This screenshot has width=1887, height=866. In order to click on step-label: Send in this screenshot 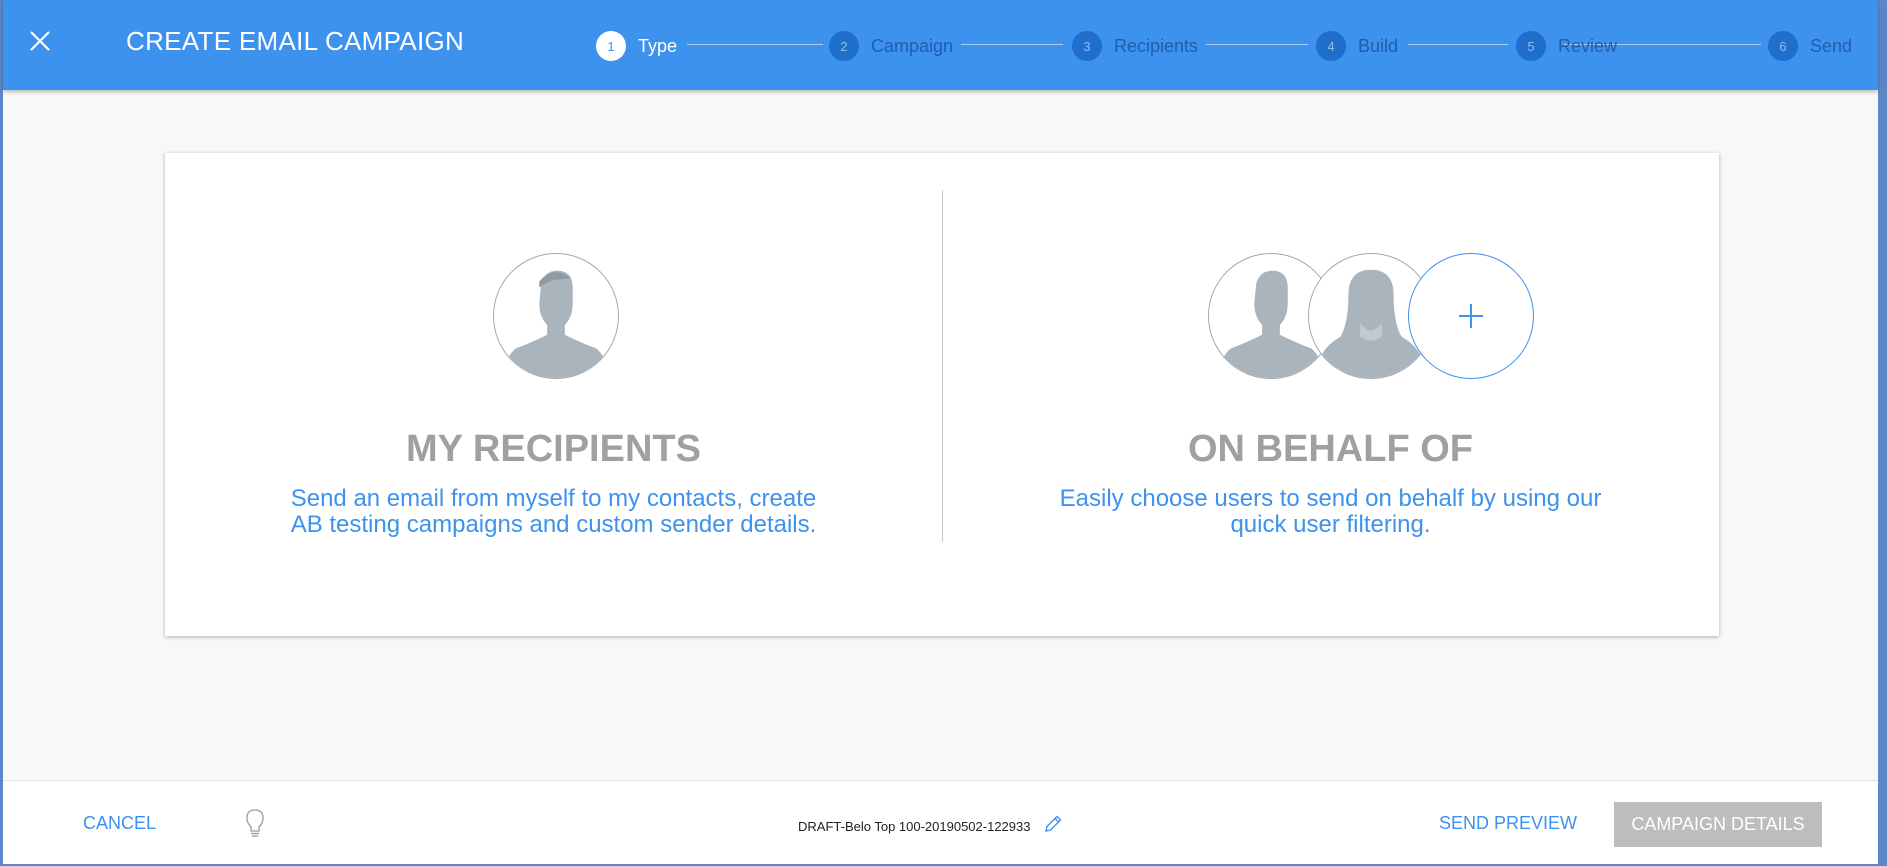, I will do `click(1831, 45)`.